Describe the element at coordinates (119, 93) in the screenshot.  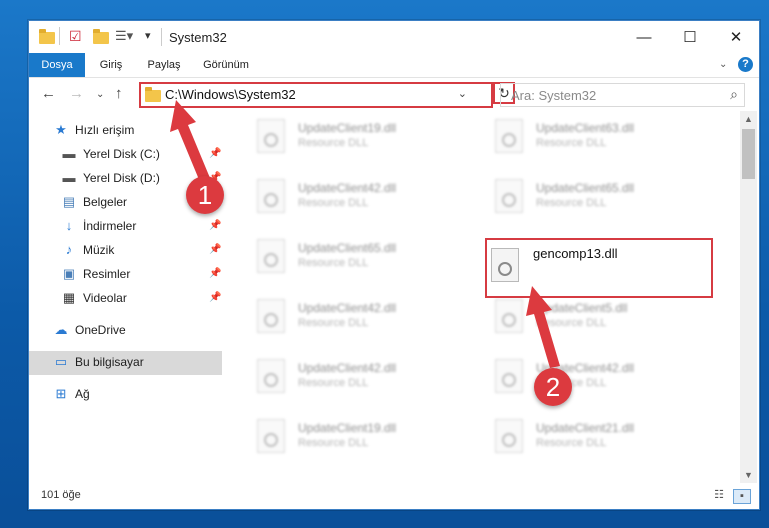
I see `up-arrow-icon: ↑` at that location.